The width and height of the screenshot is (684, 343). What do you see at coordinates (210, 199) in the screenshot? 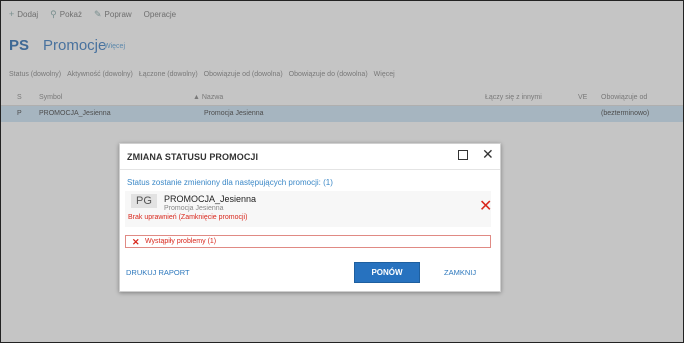
I see `promotion-symbol: PROMOCJA_Jesienna` at bounding box center [210, 199].